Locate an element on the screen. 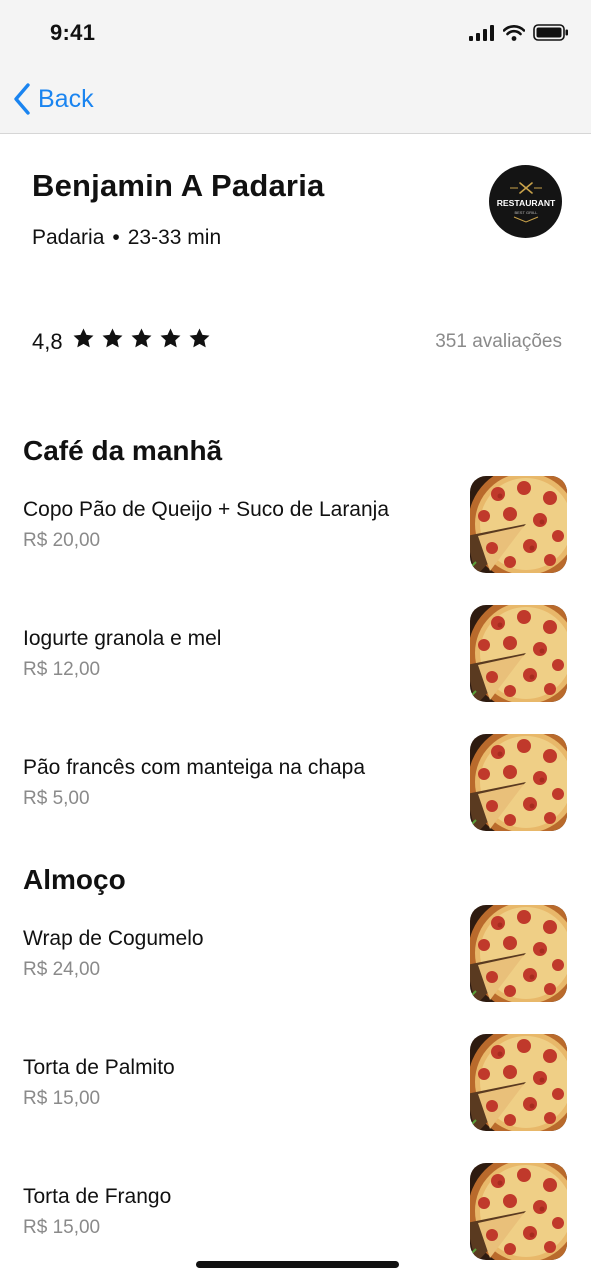  wifi-icon is located at coordinates (514, 32).